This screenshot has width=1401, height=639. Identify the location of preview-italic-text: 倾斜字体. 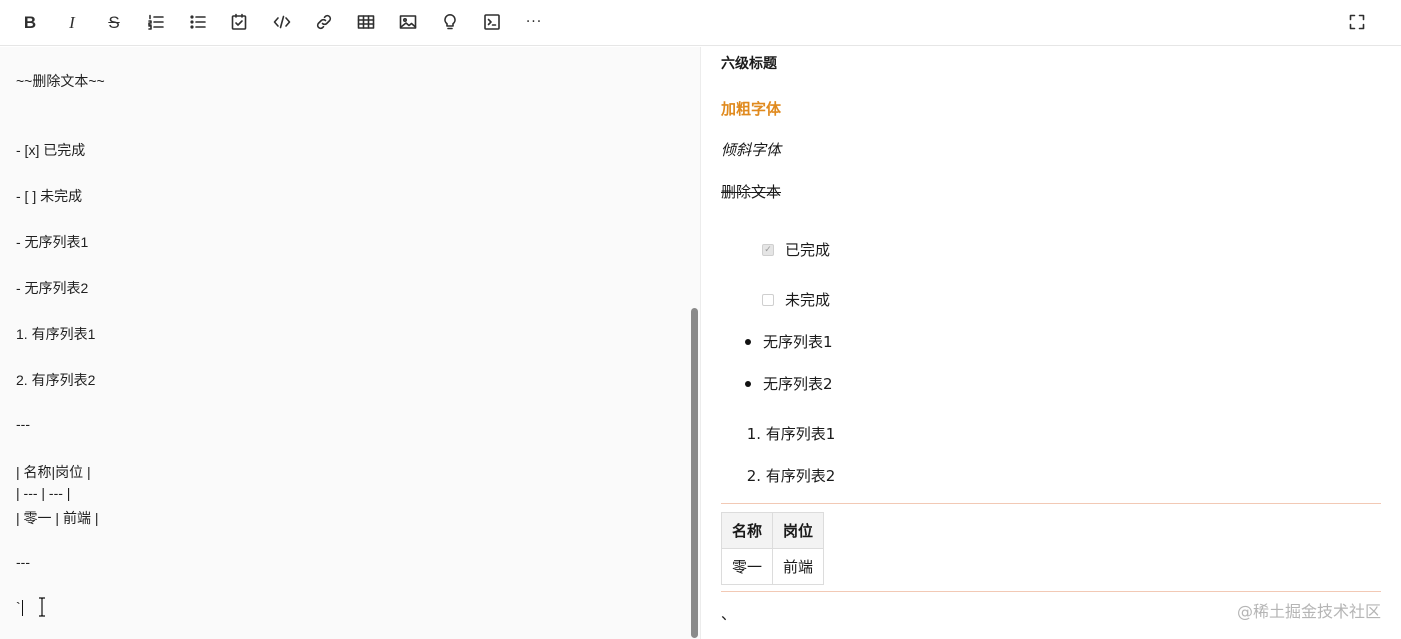
(751, 150).